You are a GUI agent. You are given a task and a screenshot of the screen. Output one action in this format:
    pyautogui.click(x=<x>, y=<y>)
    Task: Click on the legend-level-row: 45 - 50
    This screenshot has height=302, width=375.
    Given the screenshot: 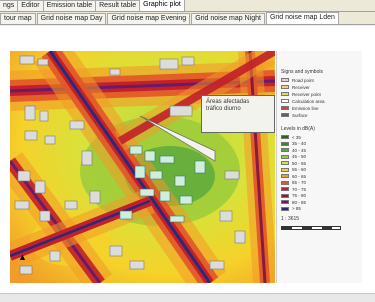 What is the action you would take?
    pyautogui.click(x=293, y=157)
    